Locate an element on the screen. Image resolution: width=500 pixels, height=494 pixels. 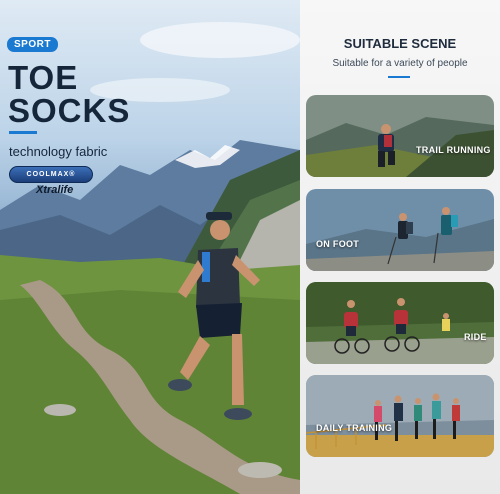
hiking-photo is located at coordinates (400, 230).